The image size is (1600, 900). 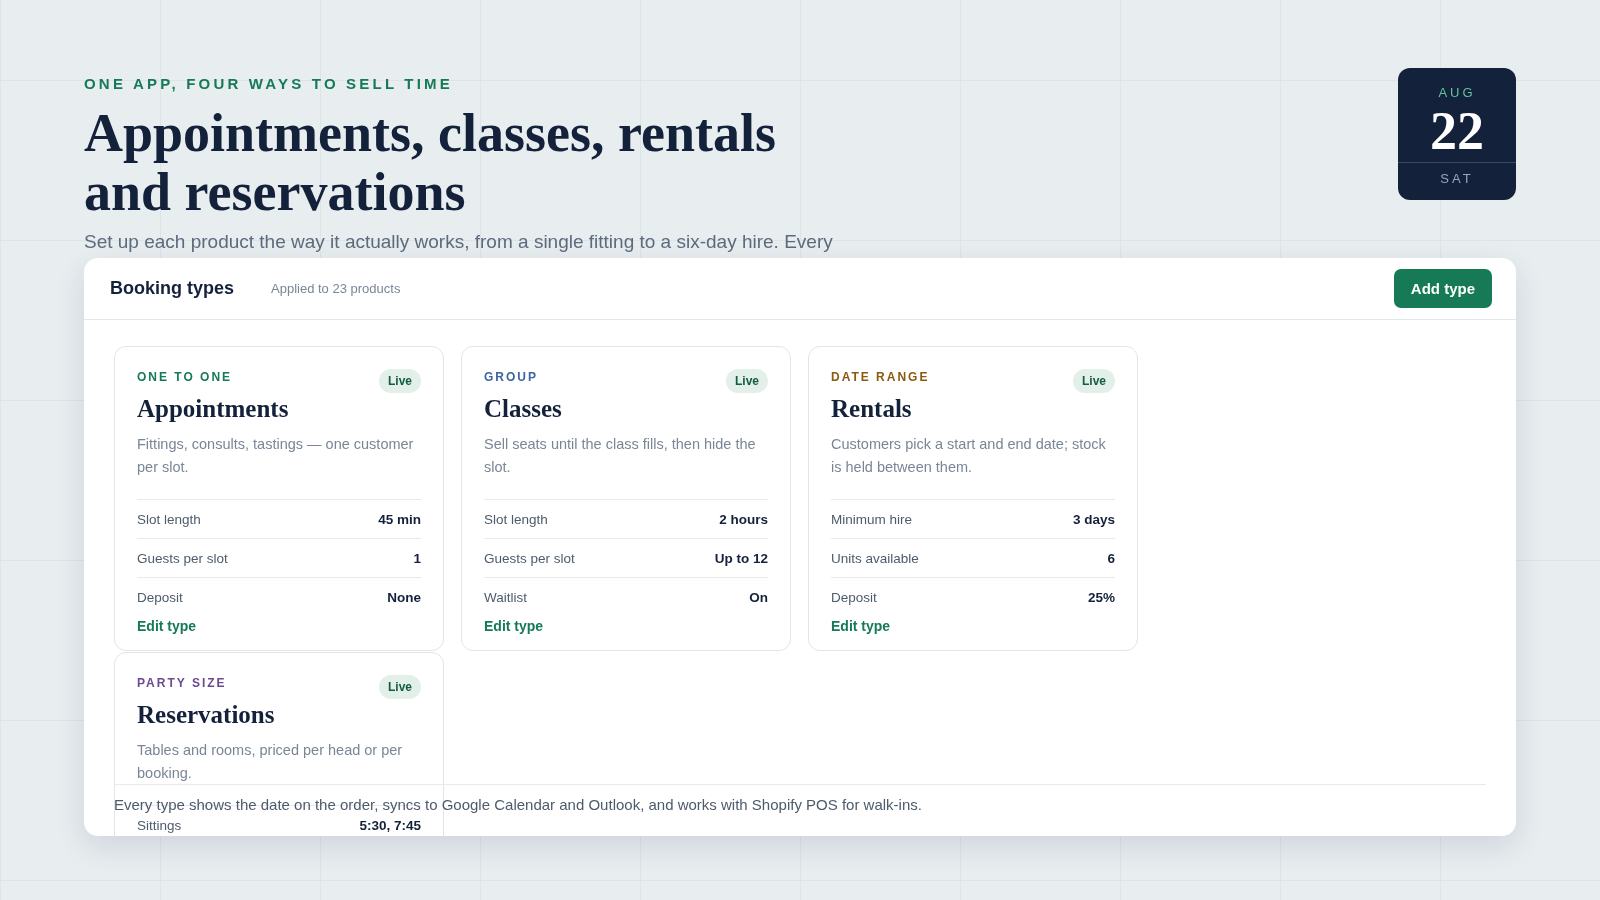 What do you see at coordinates (279, 466) in the screenshot?
I see `card-description: Fittings, consults, tastings — one customer per slot.` at bounding box center [279, 466].